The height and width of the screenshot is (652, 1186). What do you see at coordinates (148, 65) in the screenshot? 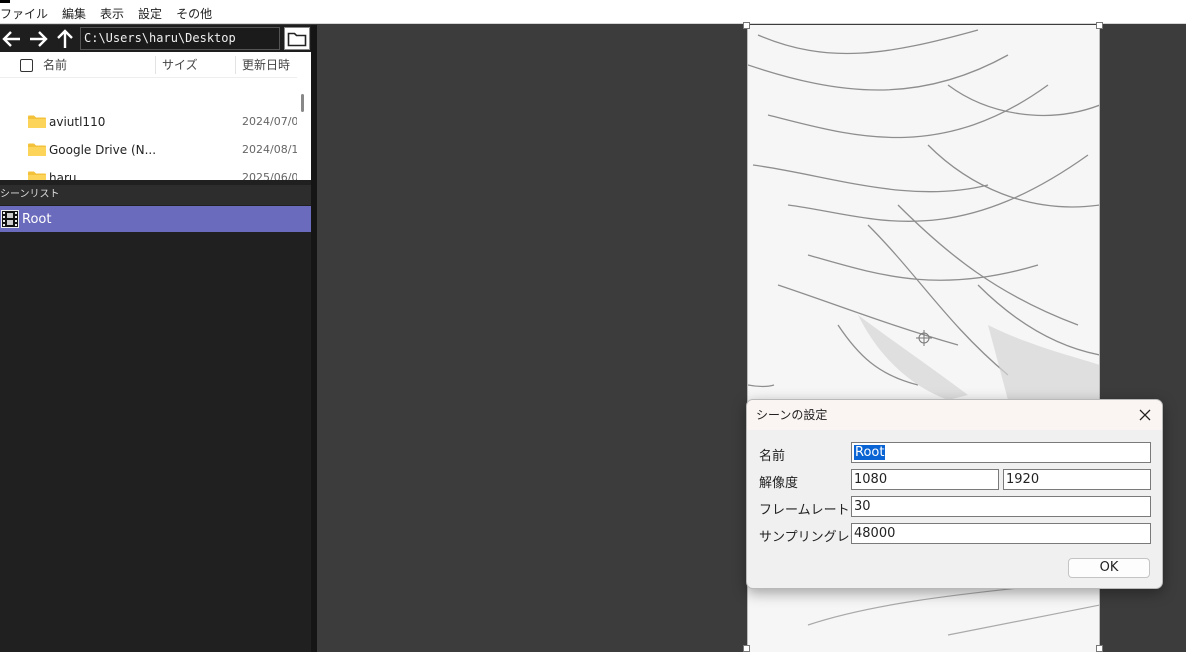
I see `file-list-header: 名前 サイズ 更新日時` at bounding box center [148, 65].